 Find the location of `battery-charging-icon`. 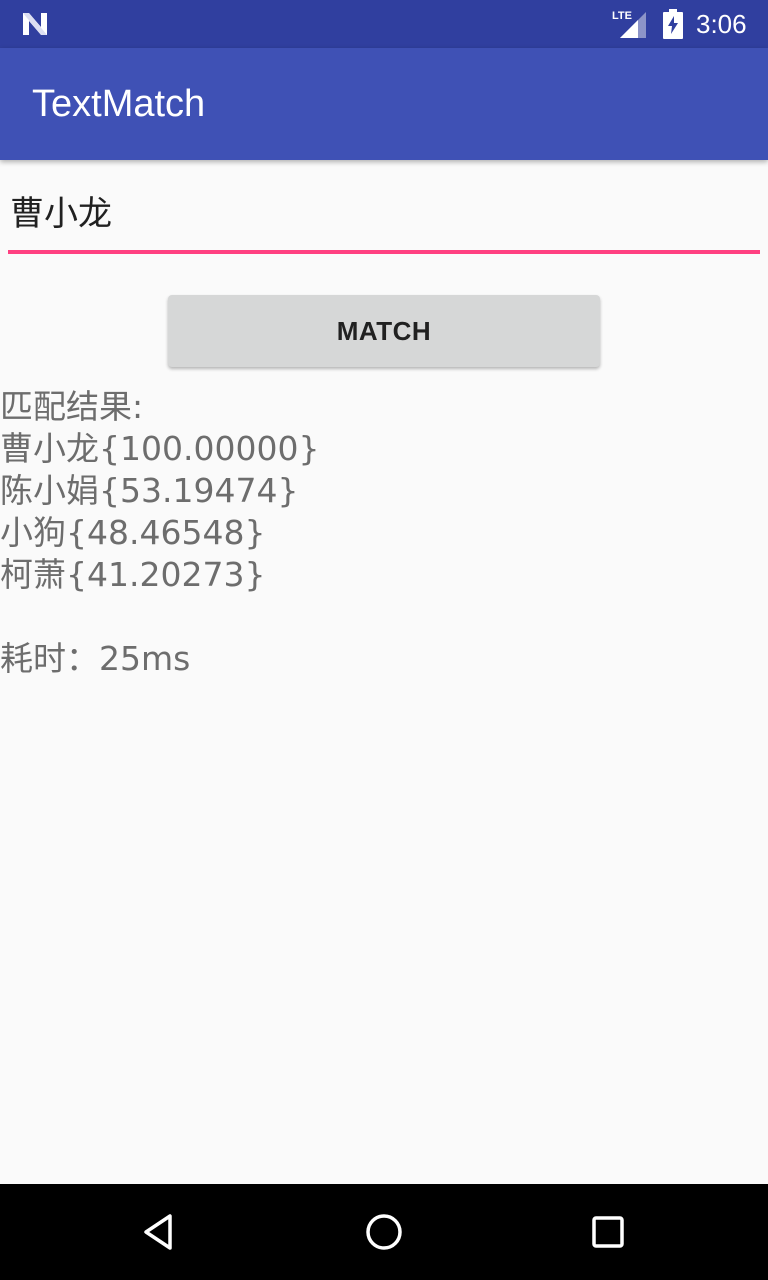

battery-charging-icon is located at coordinates (673, 24).